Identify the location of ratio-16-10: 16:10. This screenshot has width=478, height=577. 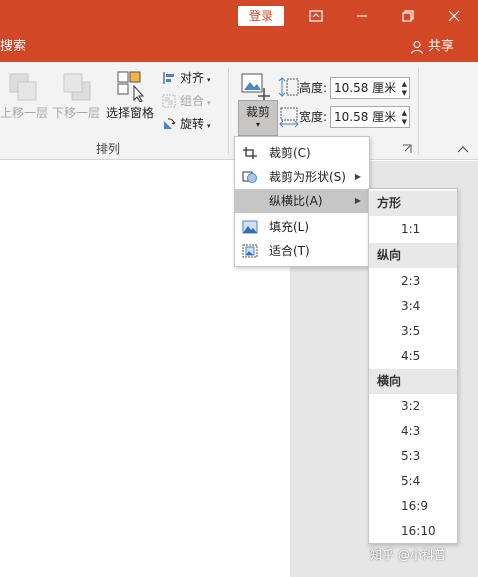
(413, 531).